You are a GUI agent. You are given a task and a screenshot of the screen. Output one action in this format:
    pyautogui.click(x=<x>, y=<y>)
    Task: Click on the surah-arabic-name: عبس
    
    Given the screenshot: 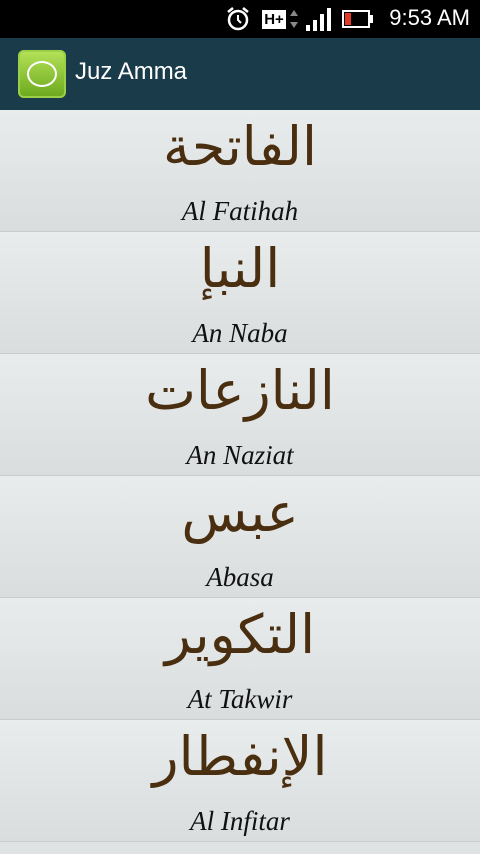 What is the action you would take?
    pyautogui.click(x=240, y=512)
    